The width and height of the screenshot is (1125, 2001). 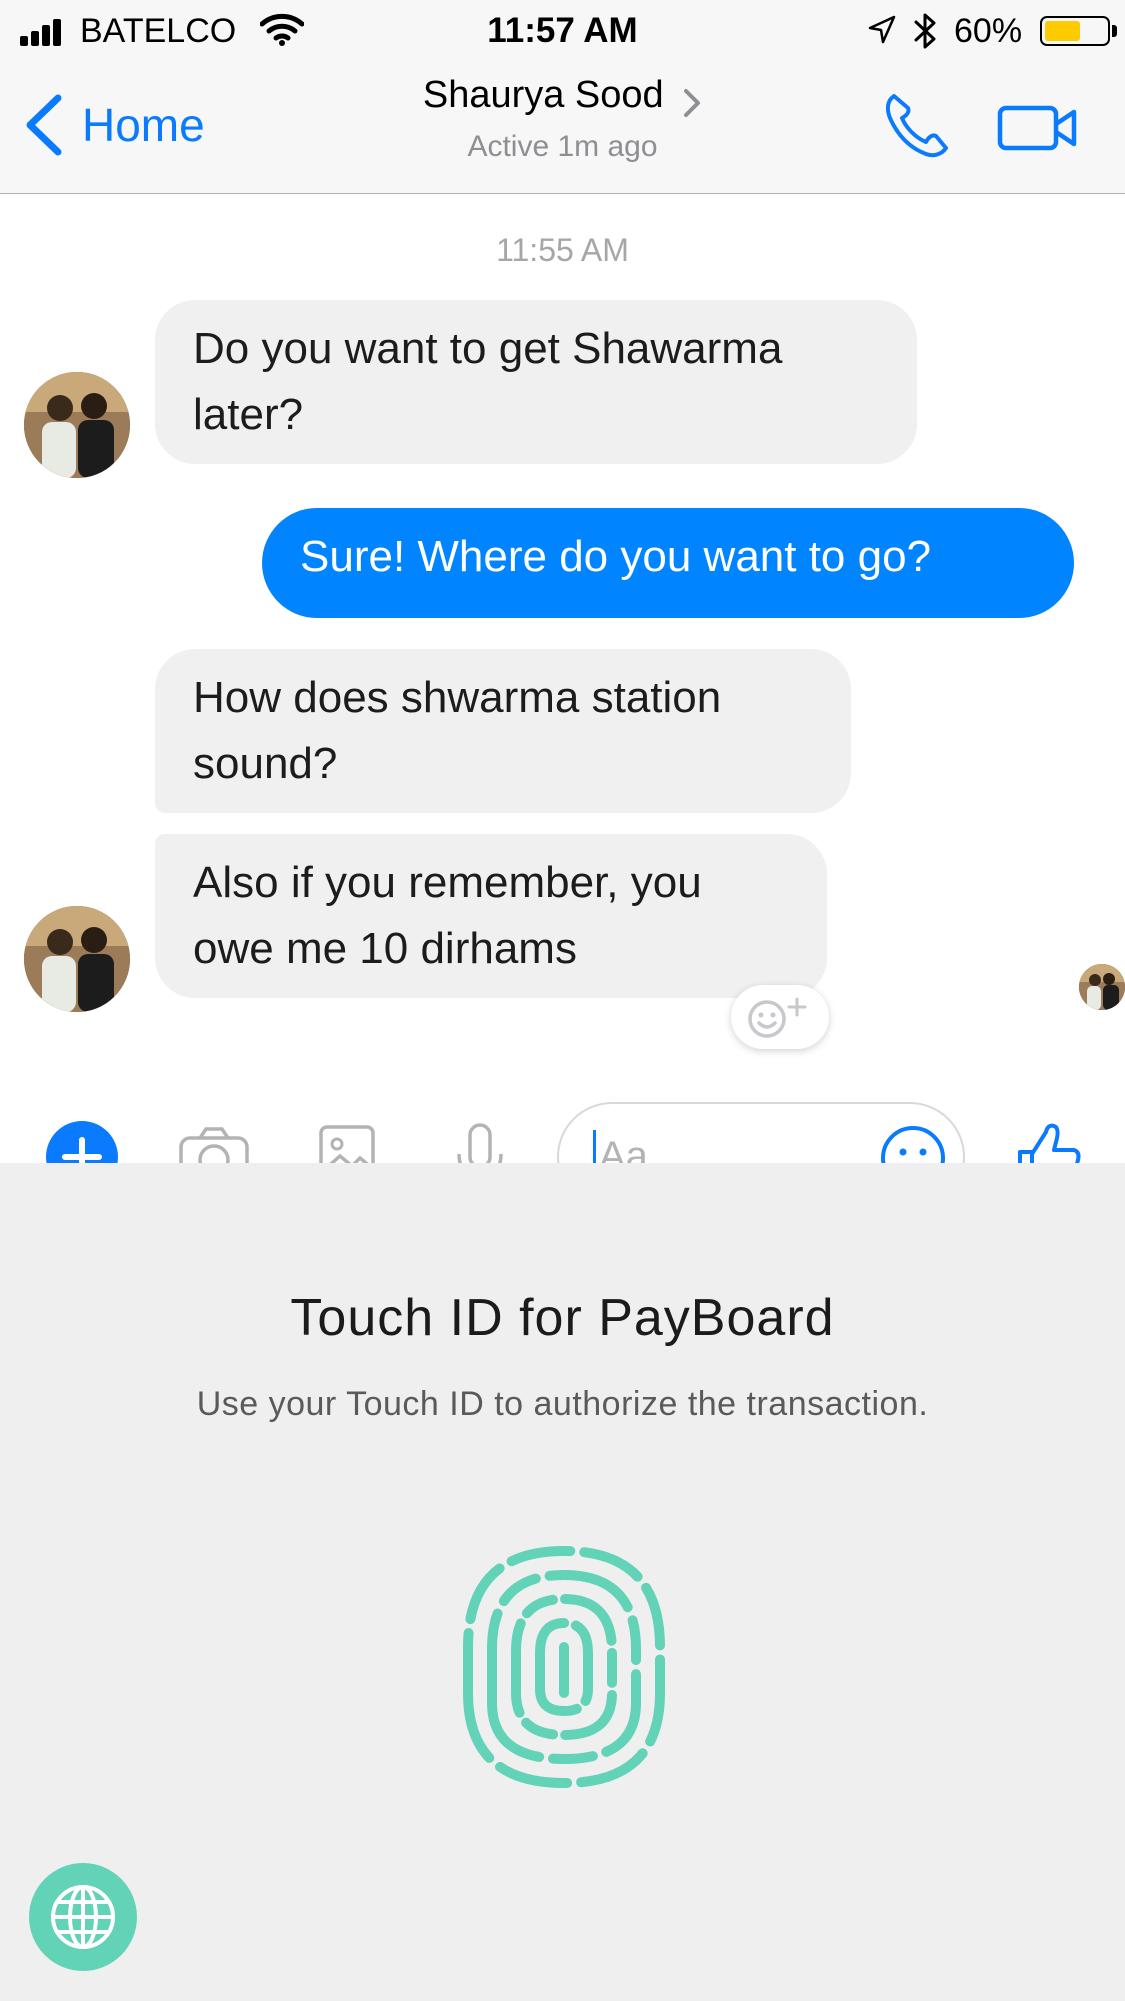 I want to click on message-bubble-sent: Sure! Where do you want to go?, so click(x=668, y=563).